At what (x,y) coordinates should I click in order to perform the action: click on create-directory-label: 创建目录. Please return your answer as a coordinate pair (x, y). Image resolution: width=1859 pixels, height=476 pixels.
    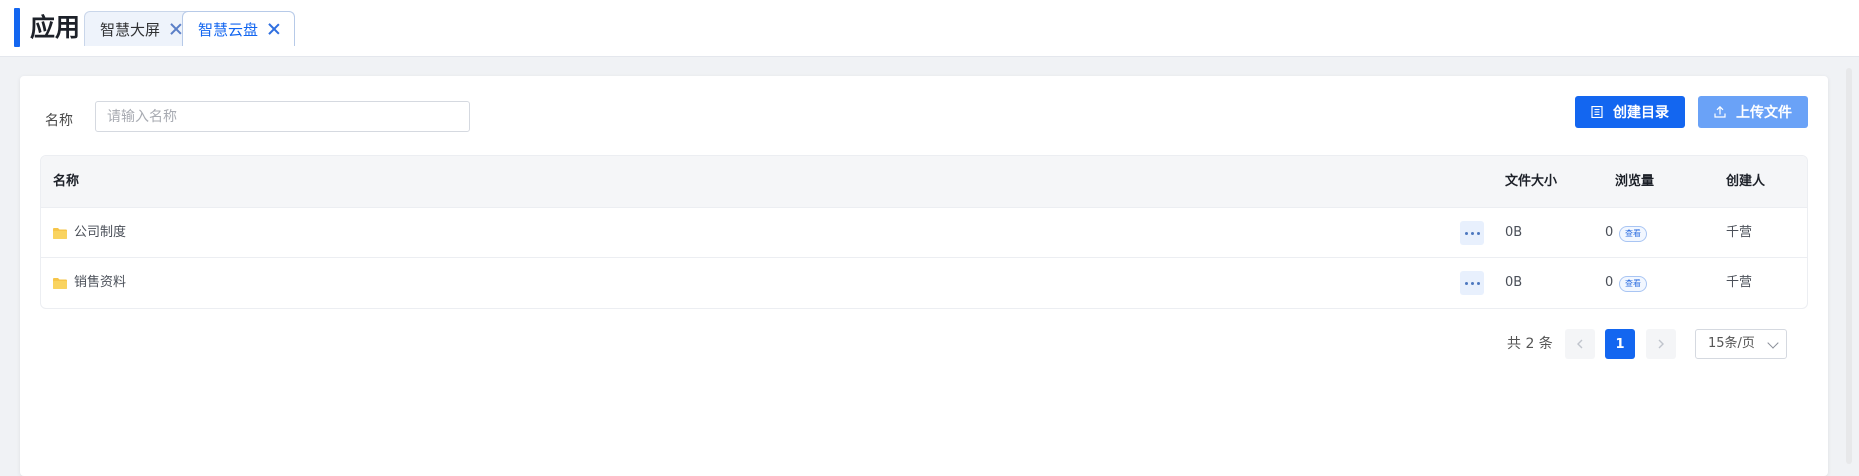
    Looking at the image, I should click on (1641, 113).